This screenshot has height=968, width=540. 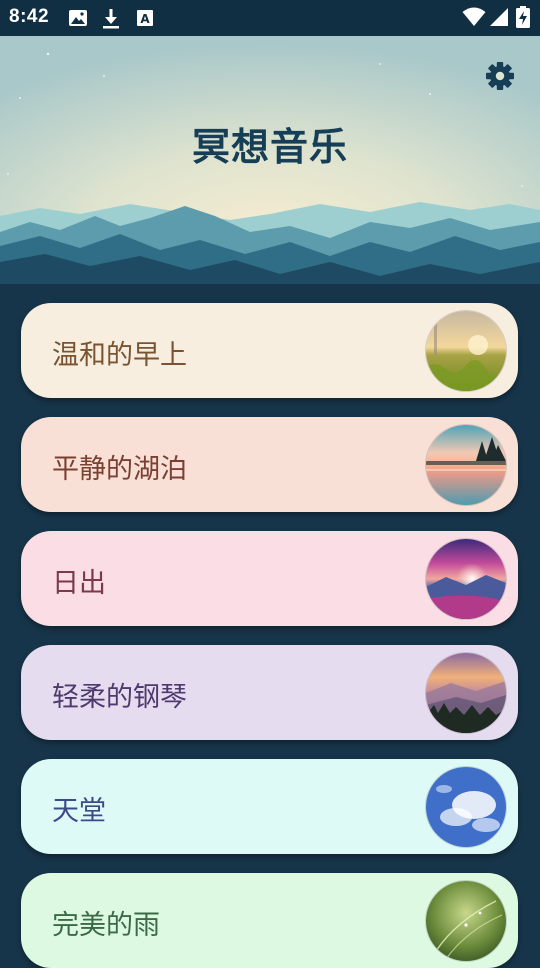 What do you see at coordinates (106, 925) in the screenshot?
I see `track-label: 完美的雨` at bounding box center [106, 925].